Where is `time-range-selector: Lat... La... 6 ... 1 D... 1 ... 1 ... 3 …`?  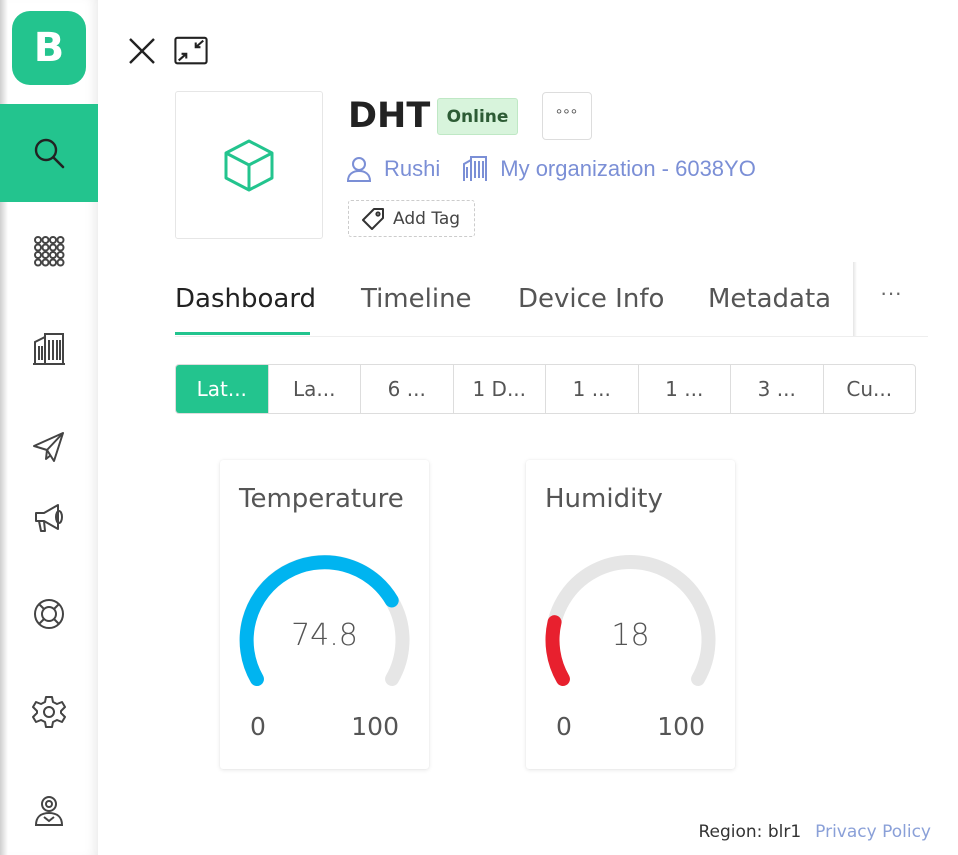 time-range-selector: Lat... La... 6 ... 1 D... 1 ... 1 ... 3 … is located at coordinates (545, 389).